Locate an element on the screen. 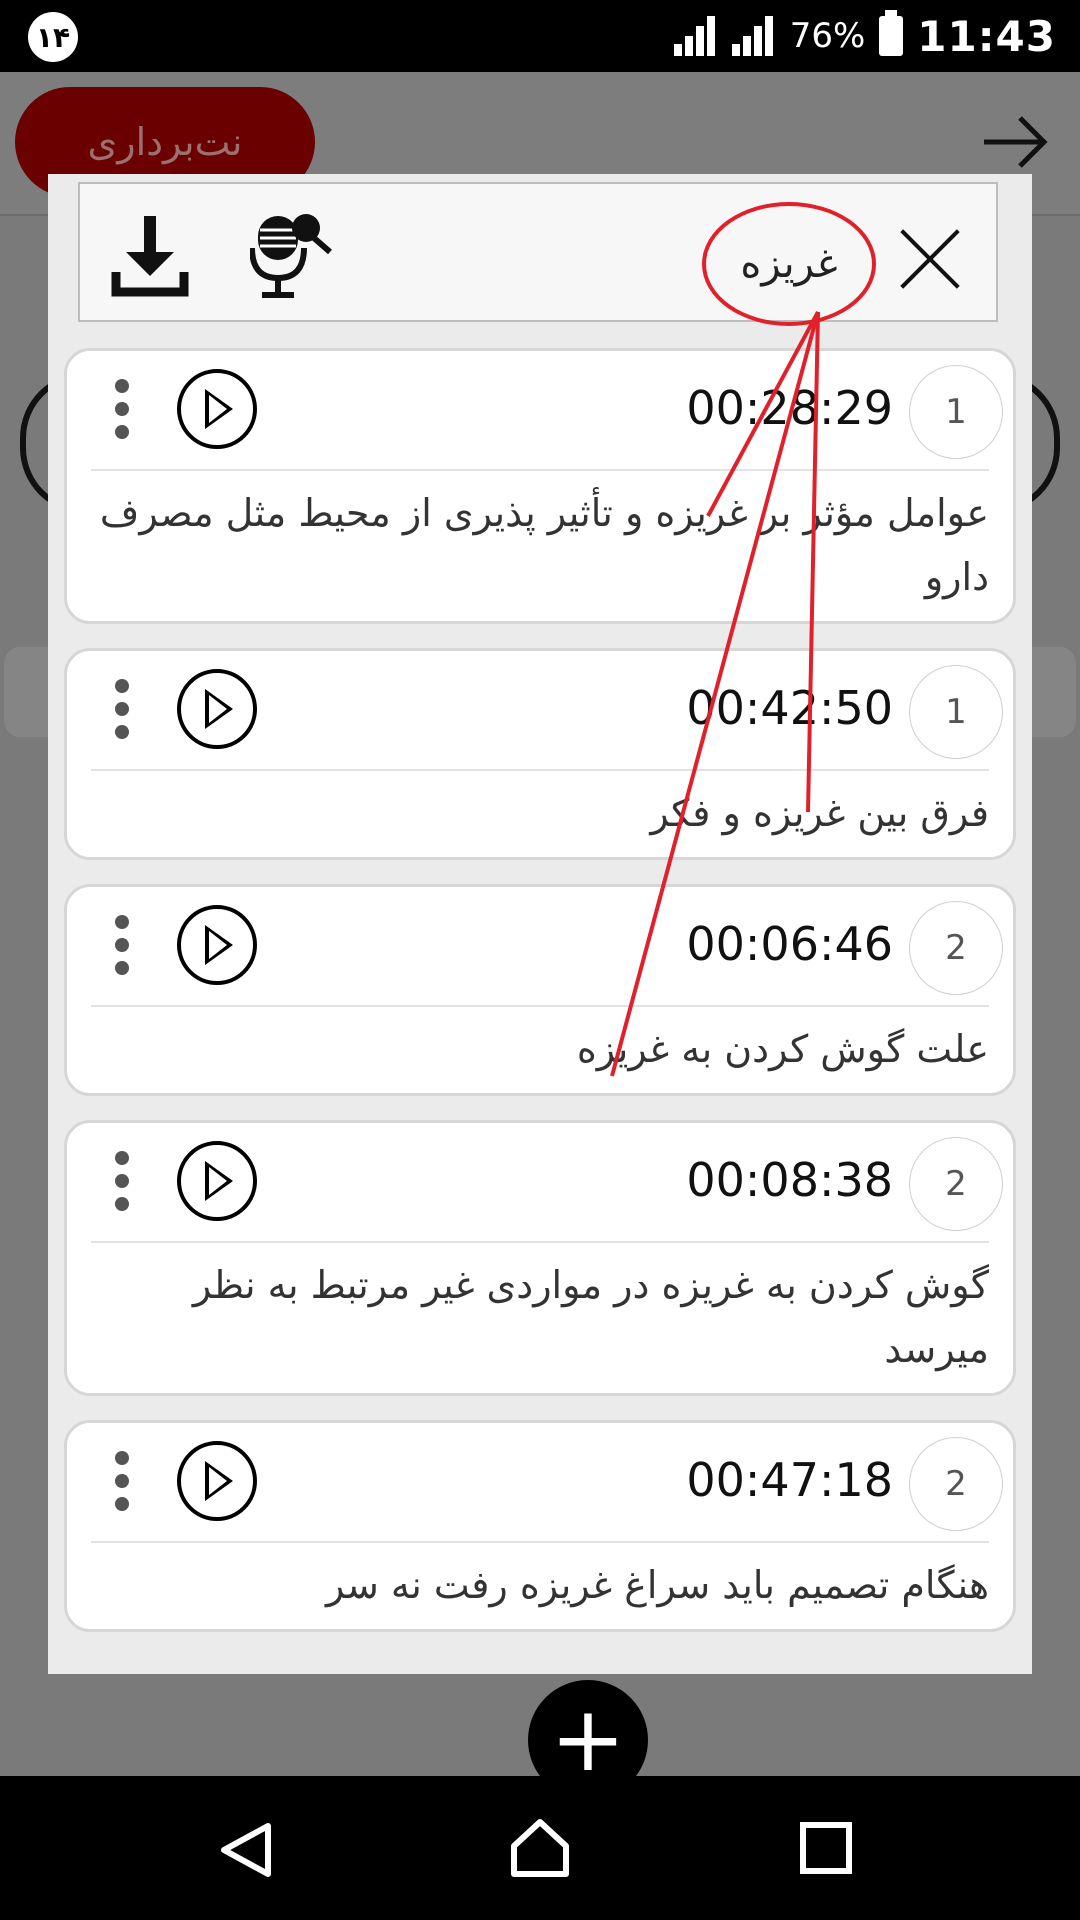 The width and height of the screenshot is (1080, 1920). result-card: 00:06:46 2 علت گوش کردن به غریزه is located at coordinates (540, 990).